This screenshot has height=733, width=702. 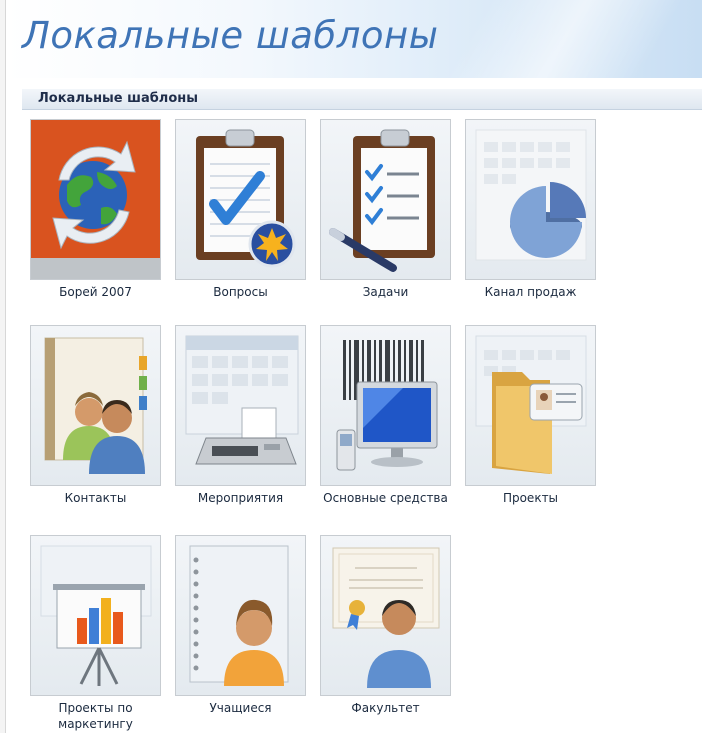 I want to click on monitor-barcode-icon, so click(x=387, y=405).